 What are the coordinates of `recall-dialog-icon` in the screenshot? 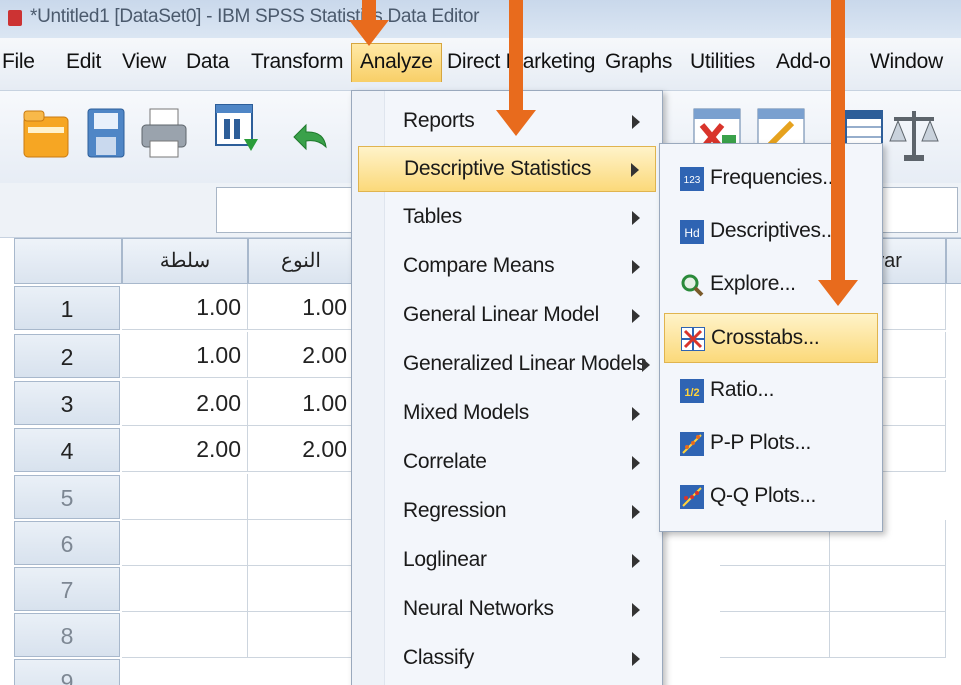 It's located at (238, 132).